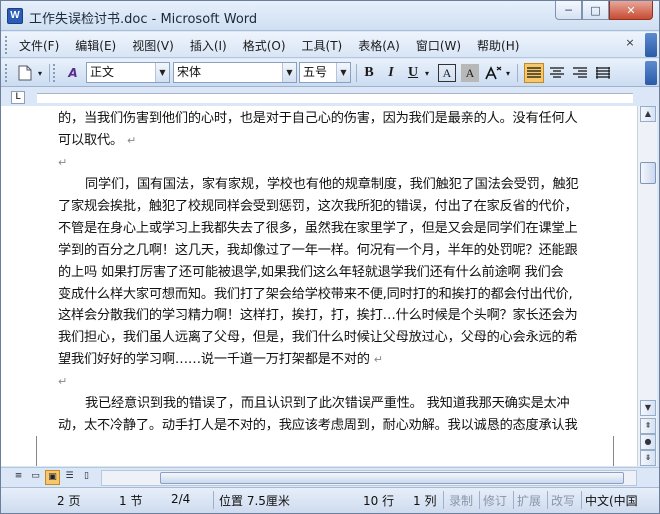 This screenshot has height=514, width=660. I want to click on vertical-scrollbar: ▲ ▼ ⇞ ● ⇟, so click(647, 286).